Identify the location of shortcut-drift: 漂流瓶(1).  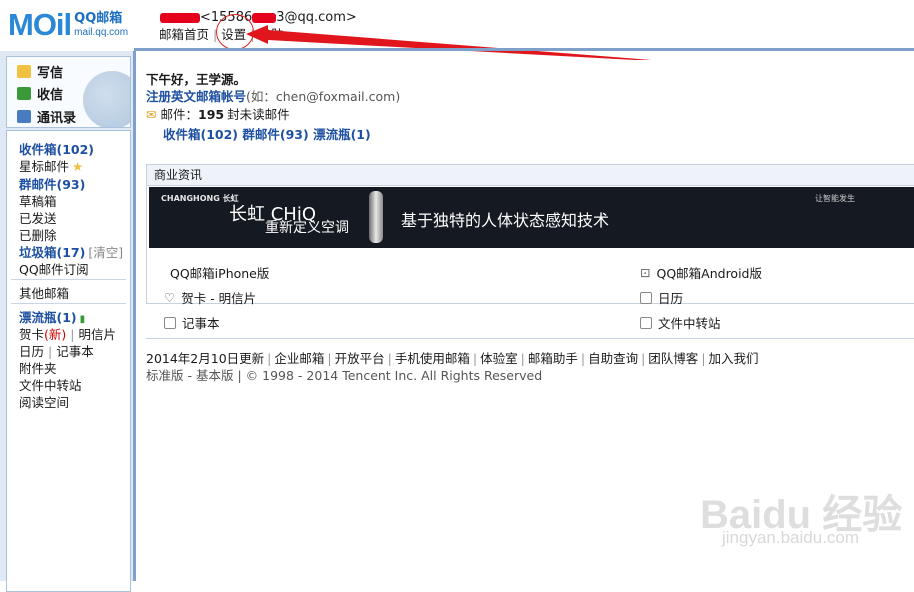
(342, 134).